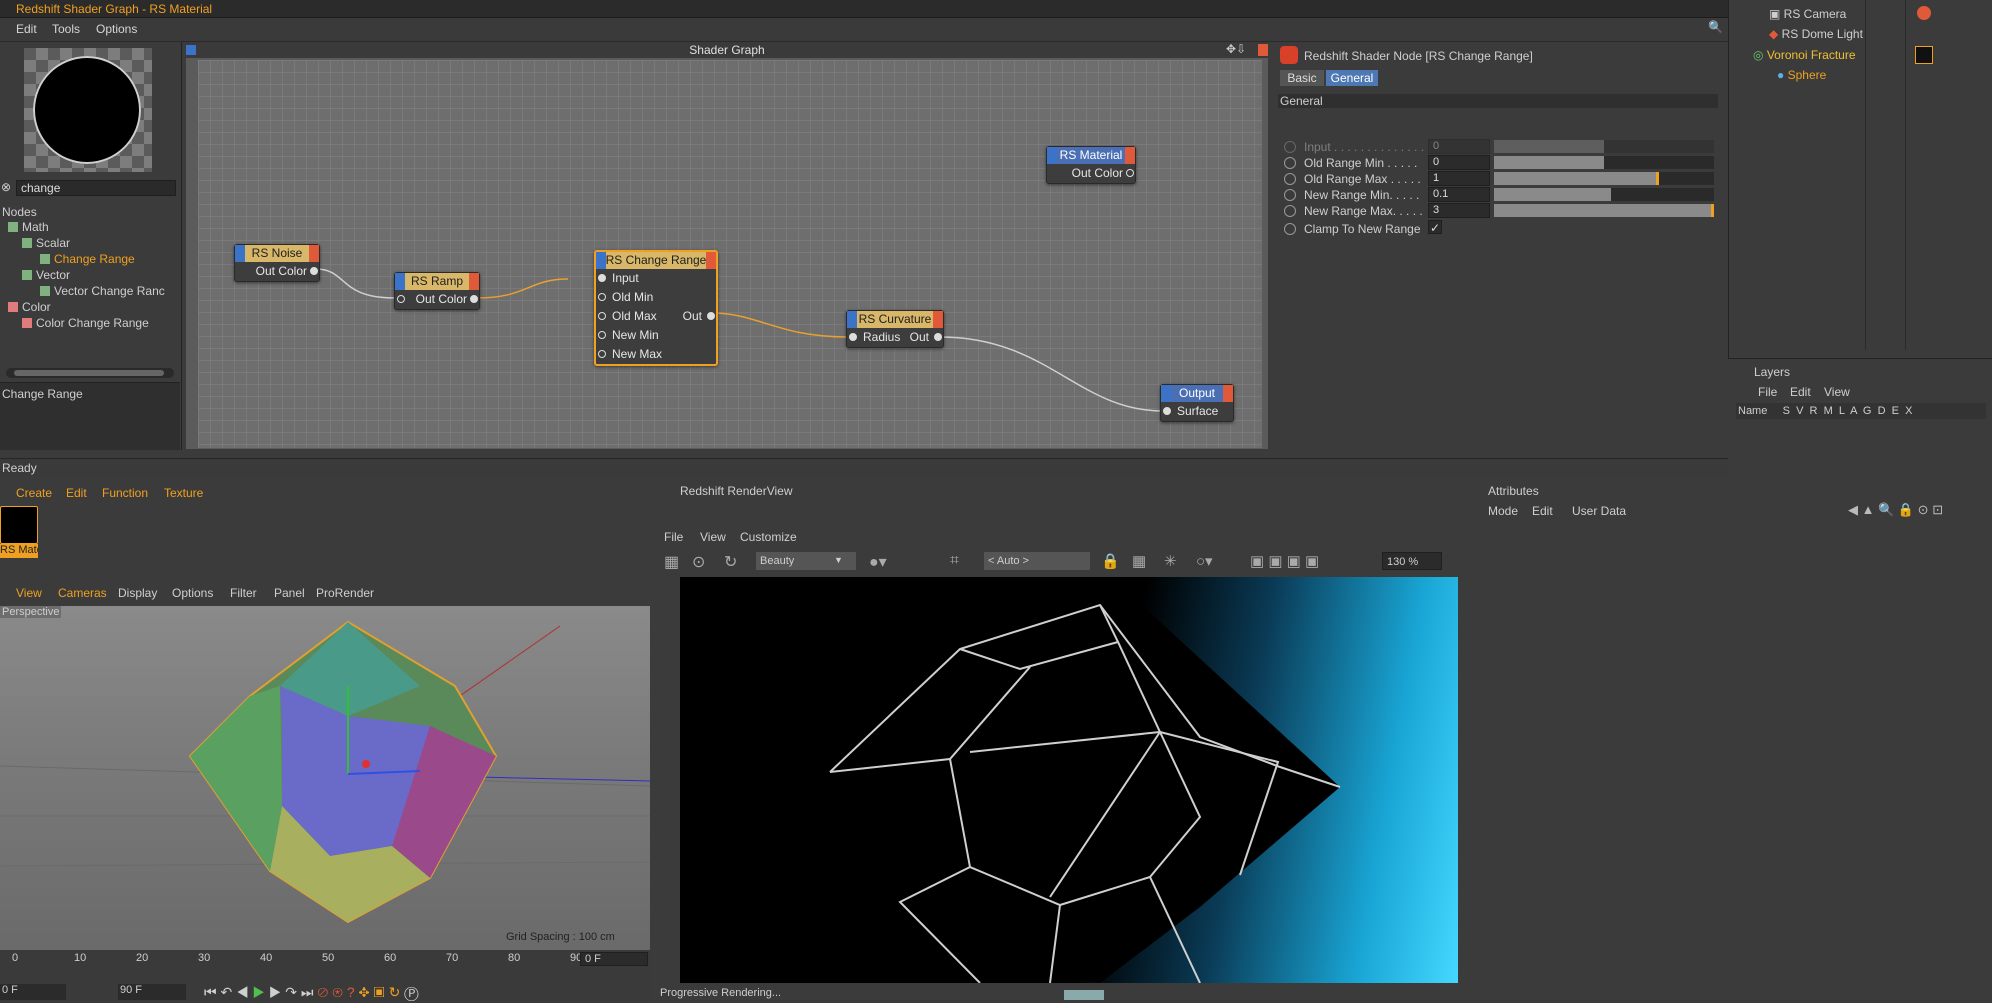  I want to click on lock-icon: 🔒, so click(1110, 561).